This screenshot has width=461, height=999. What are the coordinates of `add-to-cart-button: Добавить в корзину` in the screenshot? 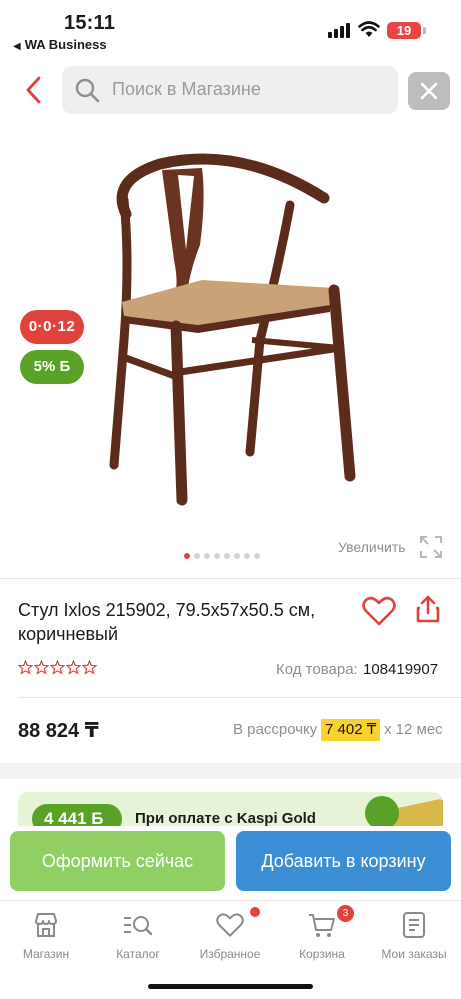 It's located at (343, 861).